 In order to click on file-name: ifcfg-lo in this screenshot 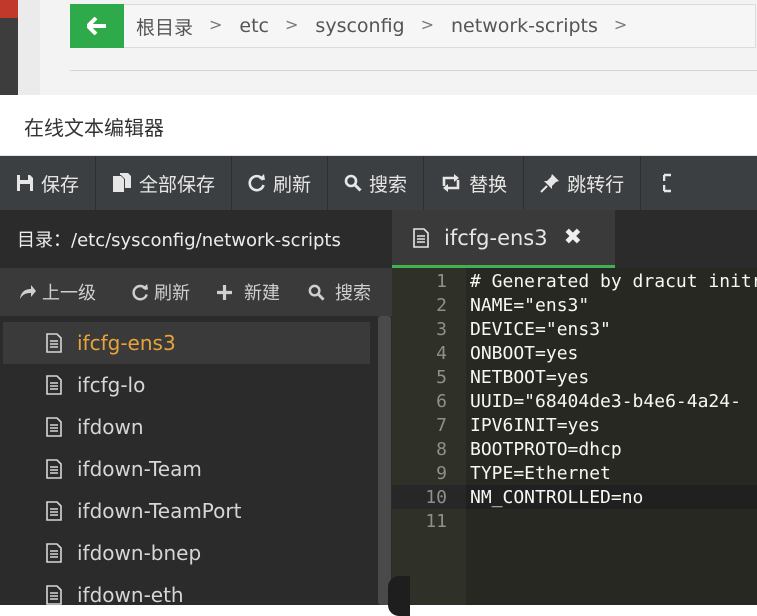, I will do `click(111, 385)`.